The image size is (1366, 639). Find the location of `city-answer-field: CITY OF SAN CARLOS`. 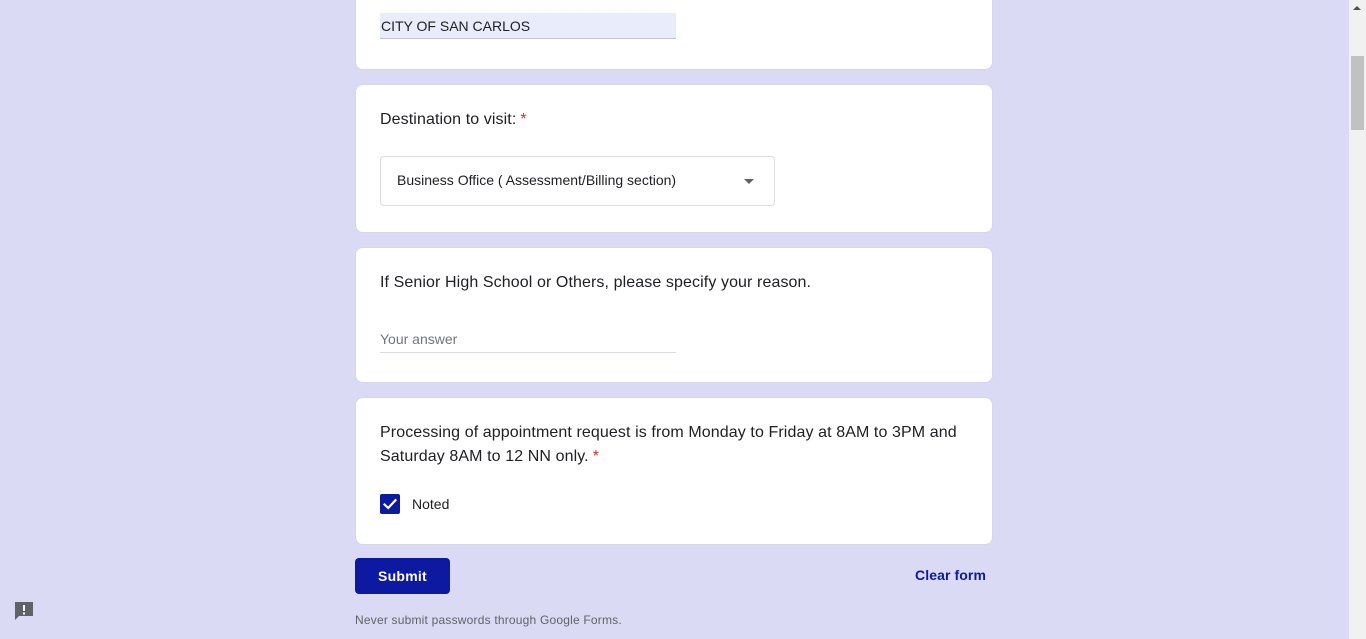

city-answer-field: CITY OF SAN CARLOS is located at coordinates (528, 26).